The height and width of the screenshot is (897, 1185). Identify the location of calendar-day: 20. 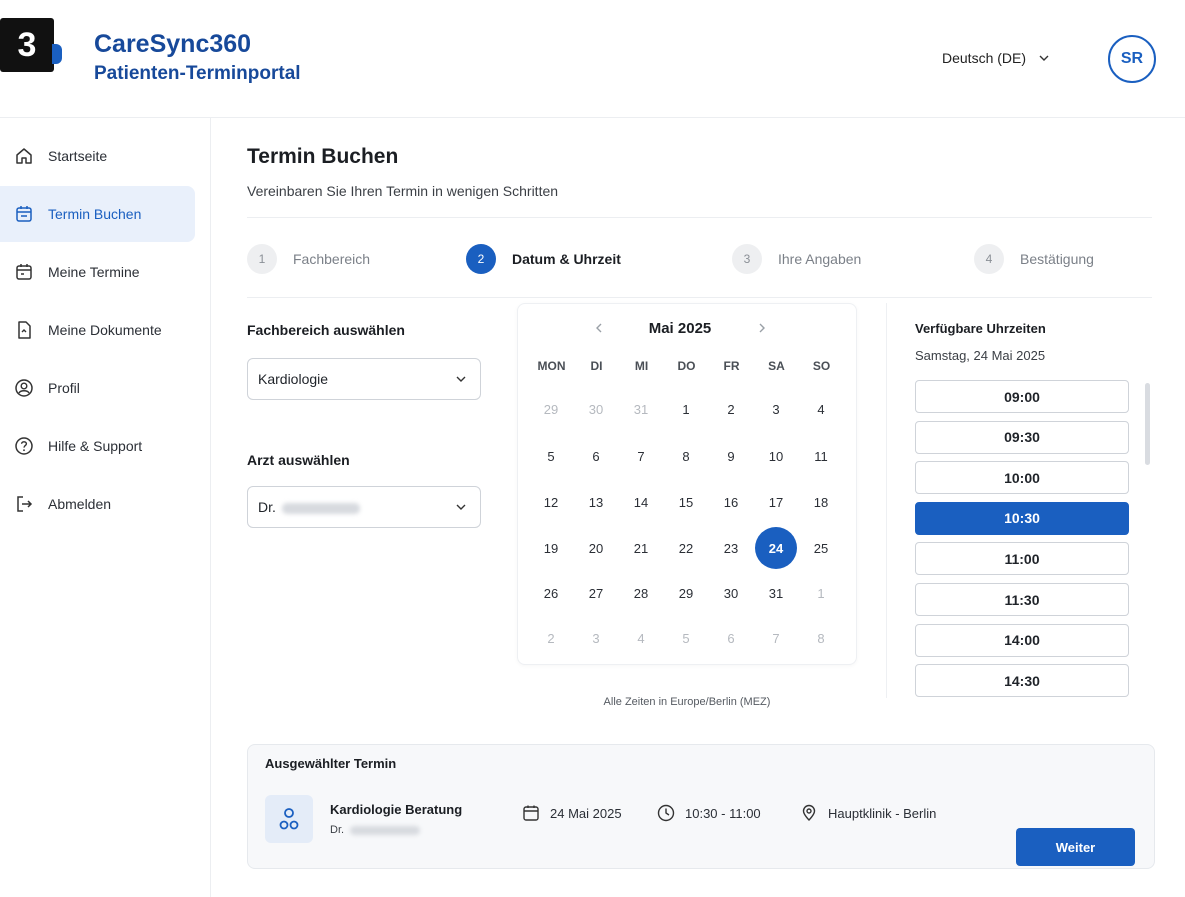
(596, 548).